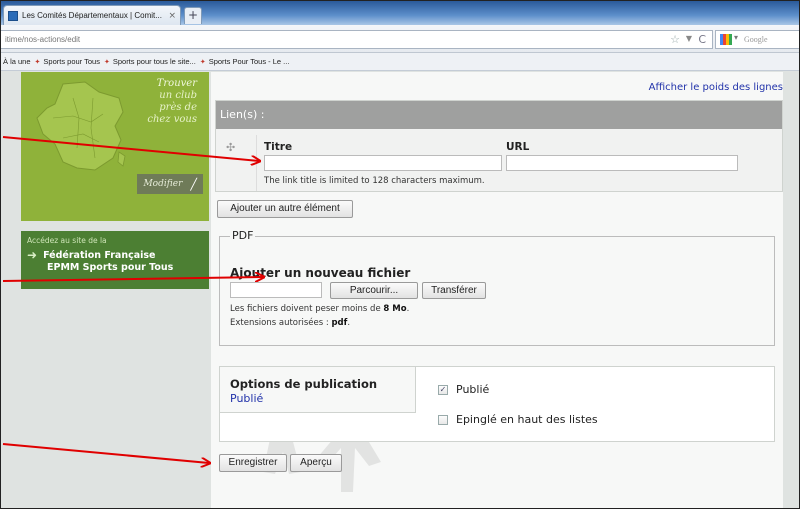  Describe the element at coordinates (71, 61) in the screenshot. I see `bookmark-label: Sports pour Tous` at that location.